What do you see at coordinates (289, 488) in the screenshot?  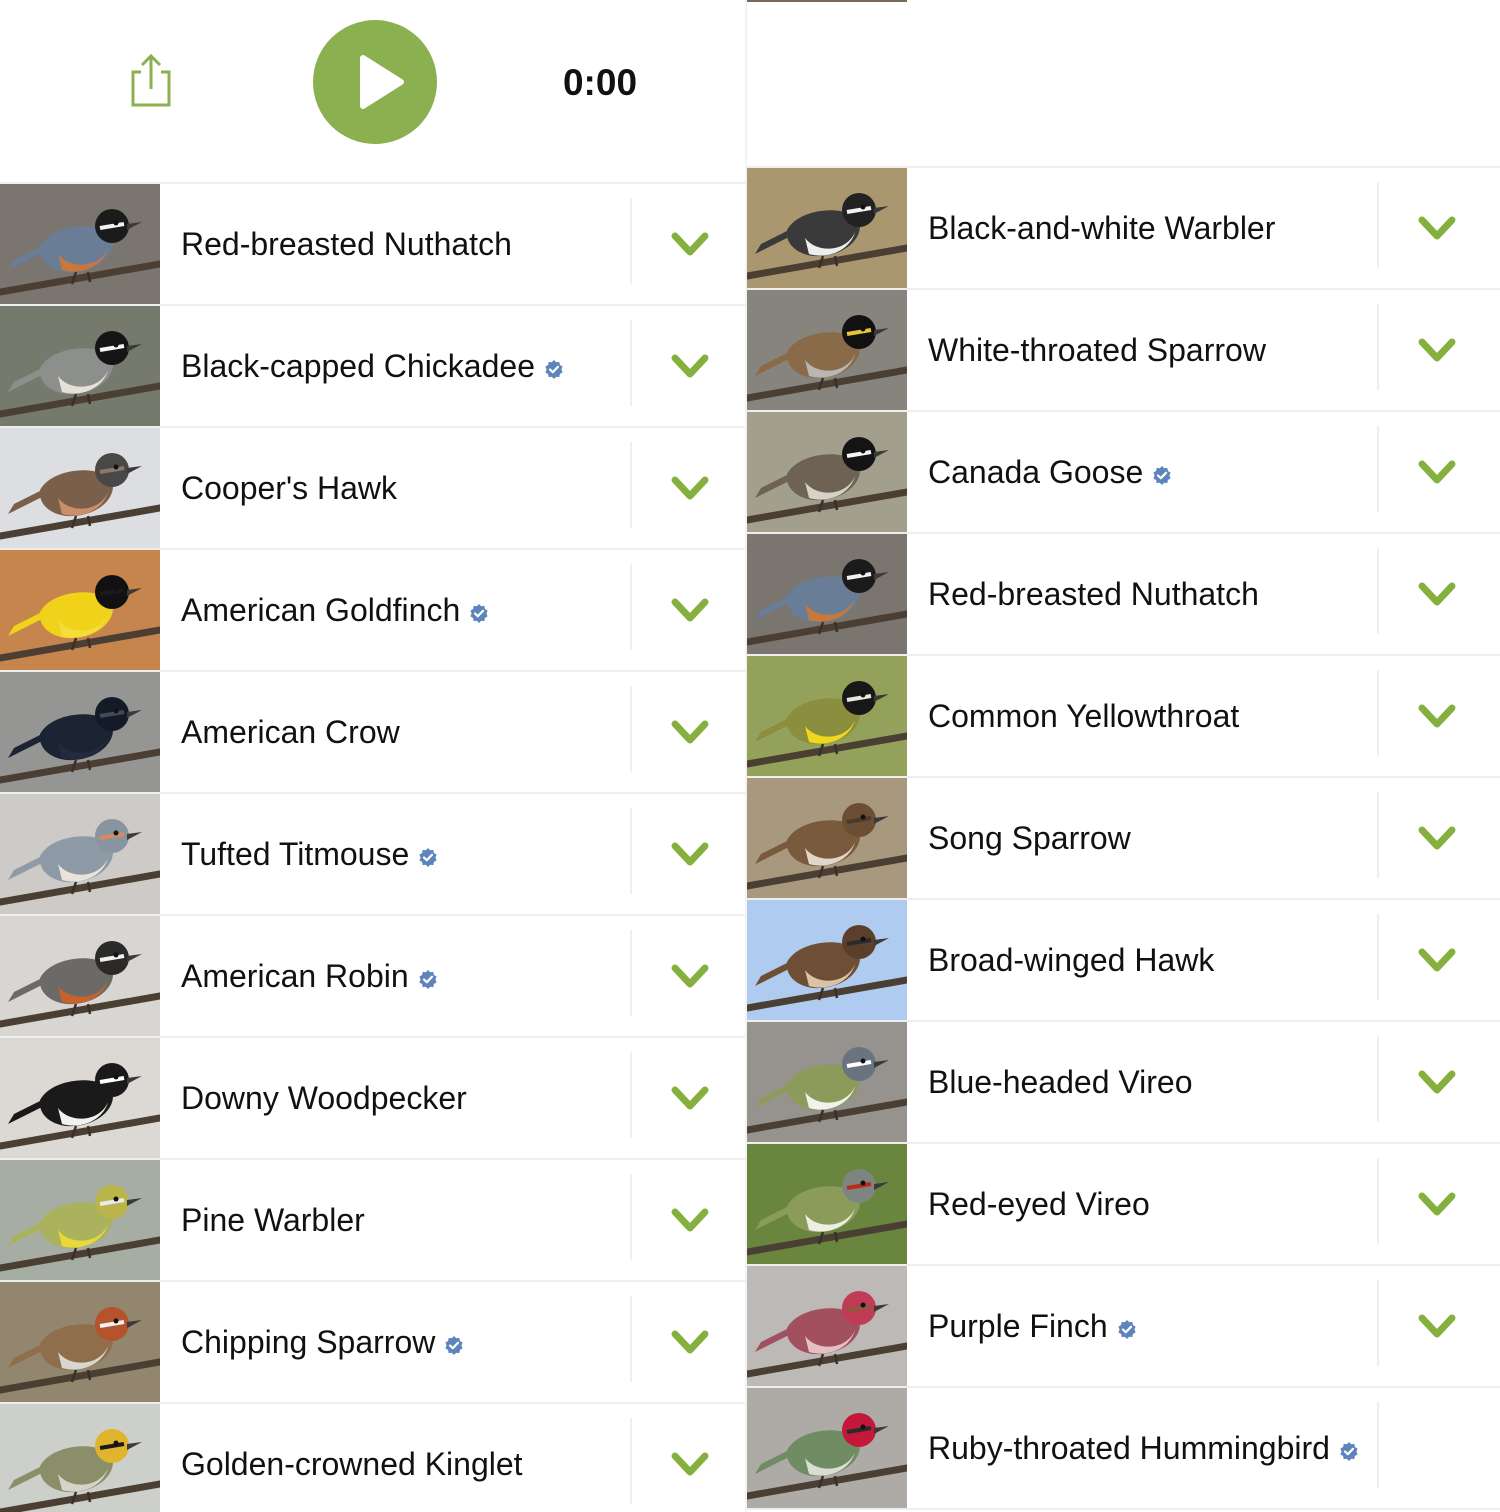 I see `bird-name-label: Cooper's Hawk` at bounding box center [289, 488].